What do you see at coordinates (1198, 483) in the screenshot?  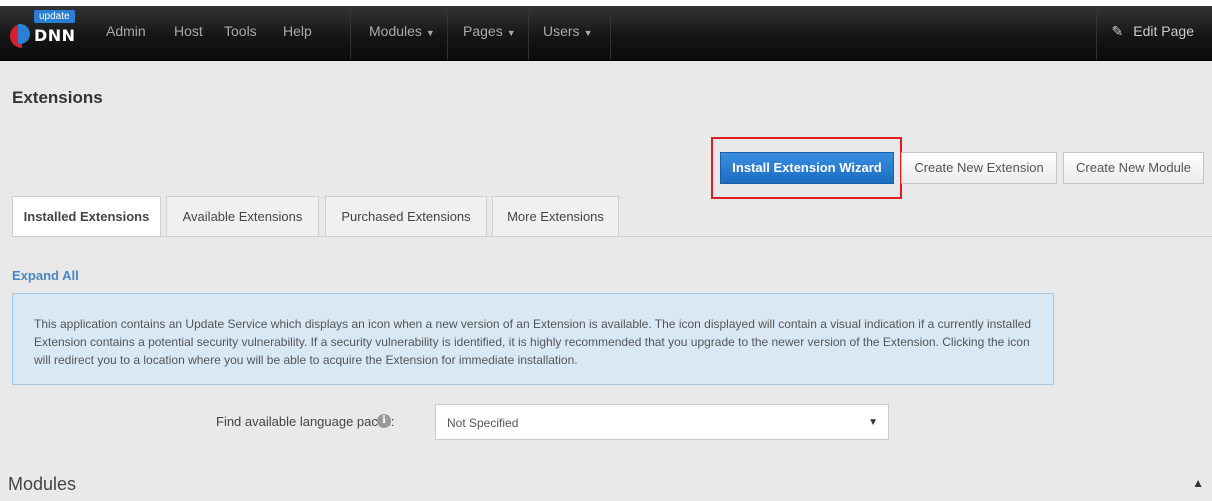 I see `chevron-up-icon: ▲` at bounding box center [1198, 483].